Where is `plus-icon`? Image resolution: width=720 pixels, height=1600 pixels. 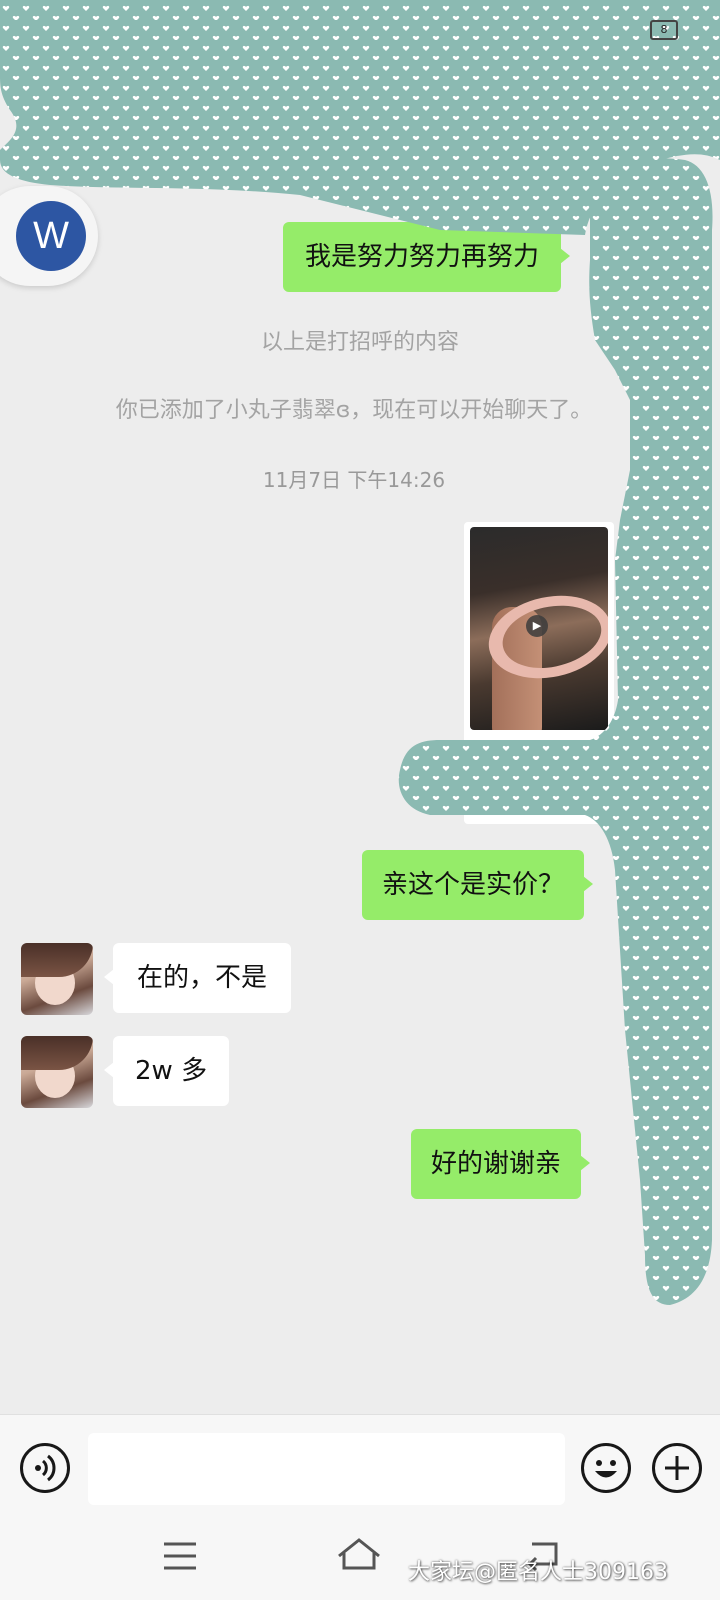
plus-icon is located at coordinates (677, 1468).